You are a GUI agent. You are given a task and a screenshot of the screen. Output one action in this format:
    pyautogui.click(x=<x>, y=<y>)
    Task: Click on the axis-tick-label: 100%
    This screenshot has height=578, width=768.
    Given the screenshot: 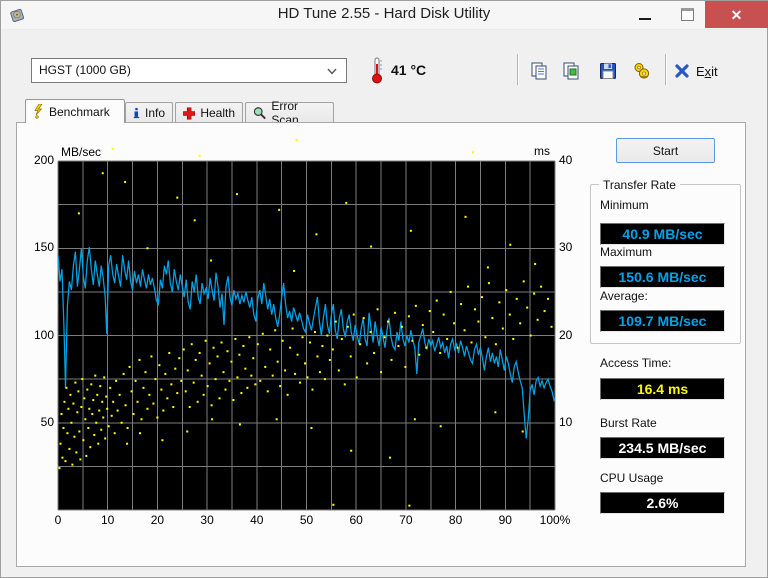 What is the action you would take?
    pyautogui.click(x=555, y=520)
    